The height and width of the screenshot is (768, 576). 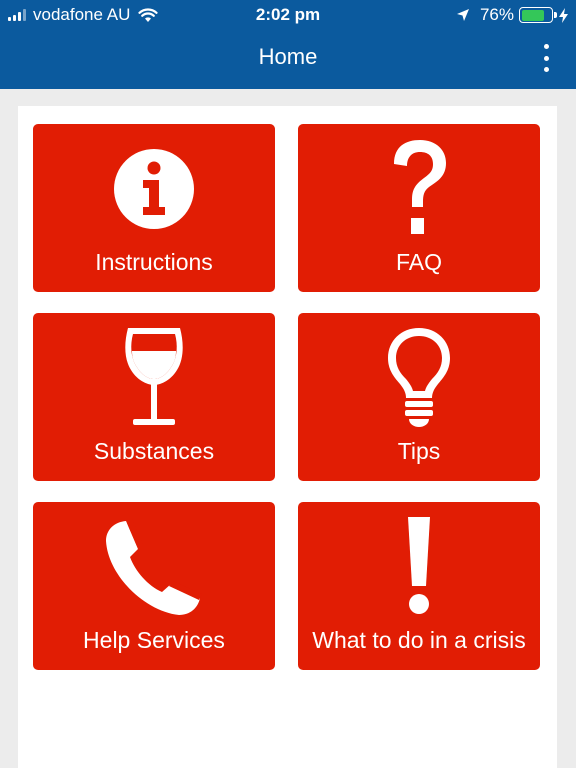 I want to click on tips-tile: Tips, so click(x=419, y=397).